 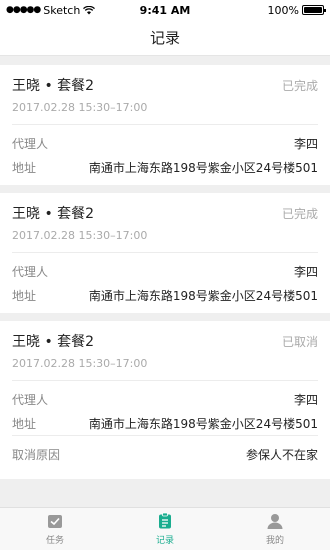 What do you see at coordinates (314, 10) in the screenshot?
I see `battery-icon` at bounding box center [314, 10].